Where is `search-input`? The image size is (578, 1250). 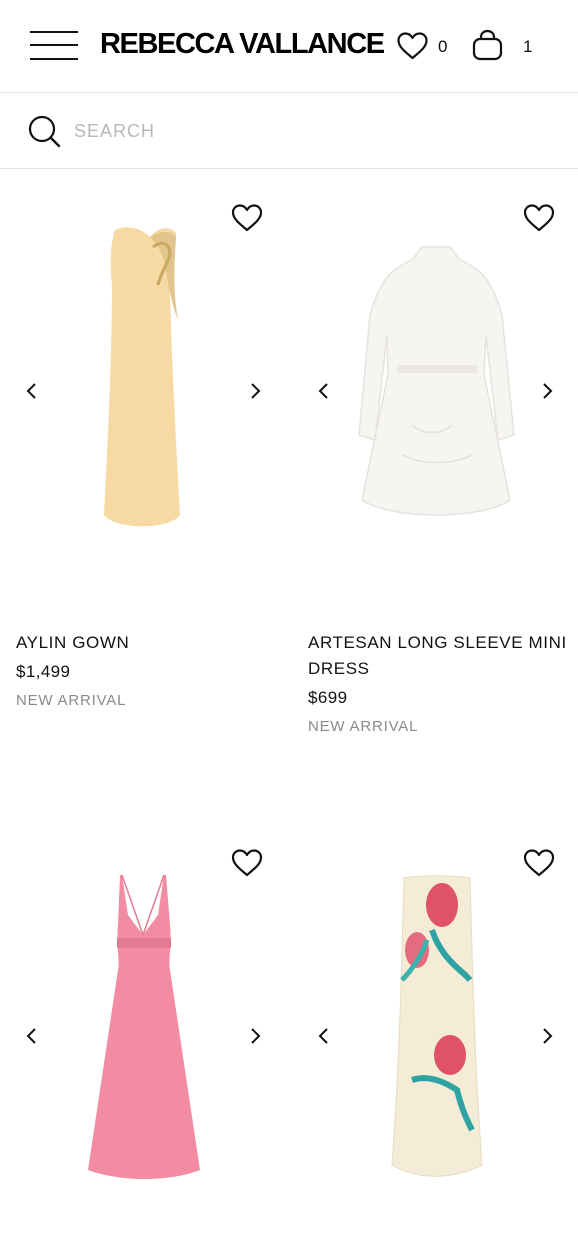 search-input is located at coordinates (309, 131).